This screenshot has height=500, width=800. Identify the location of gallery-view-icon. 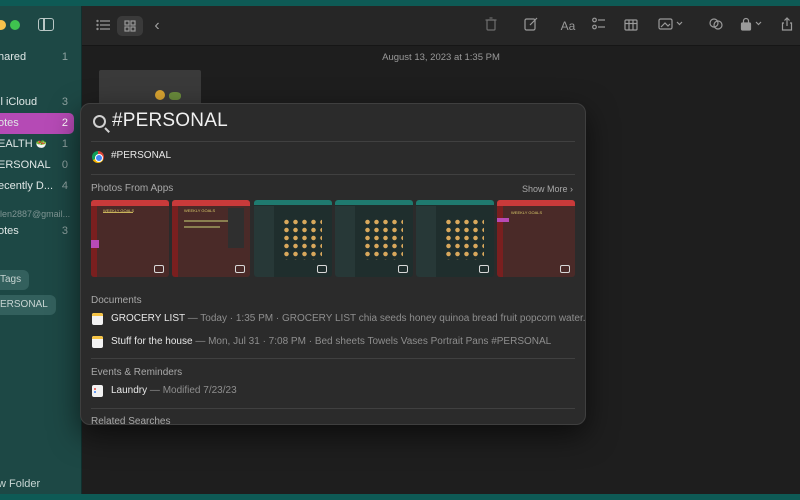
(130, 26).